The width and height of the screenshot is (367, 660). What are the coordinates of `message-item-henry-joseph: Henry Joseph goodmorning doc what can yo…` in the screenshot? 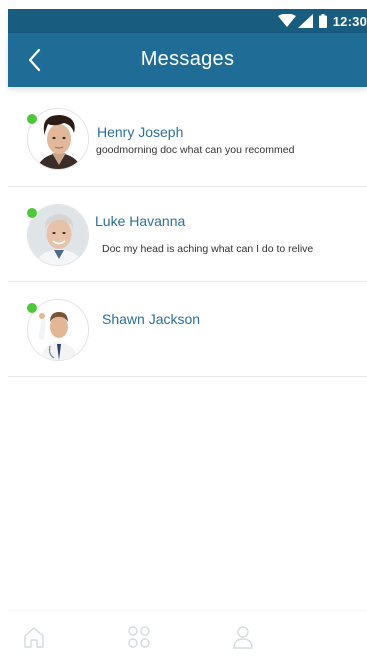 It's located at (187, 139).